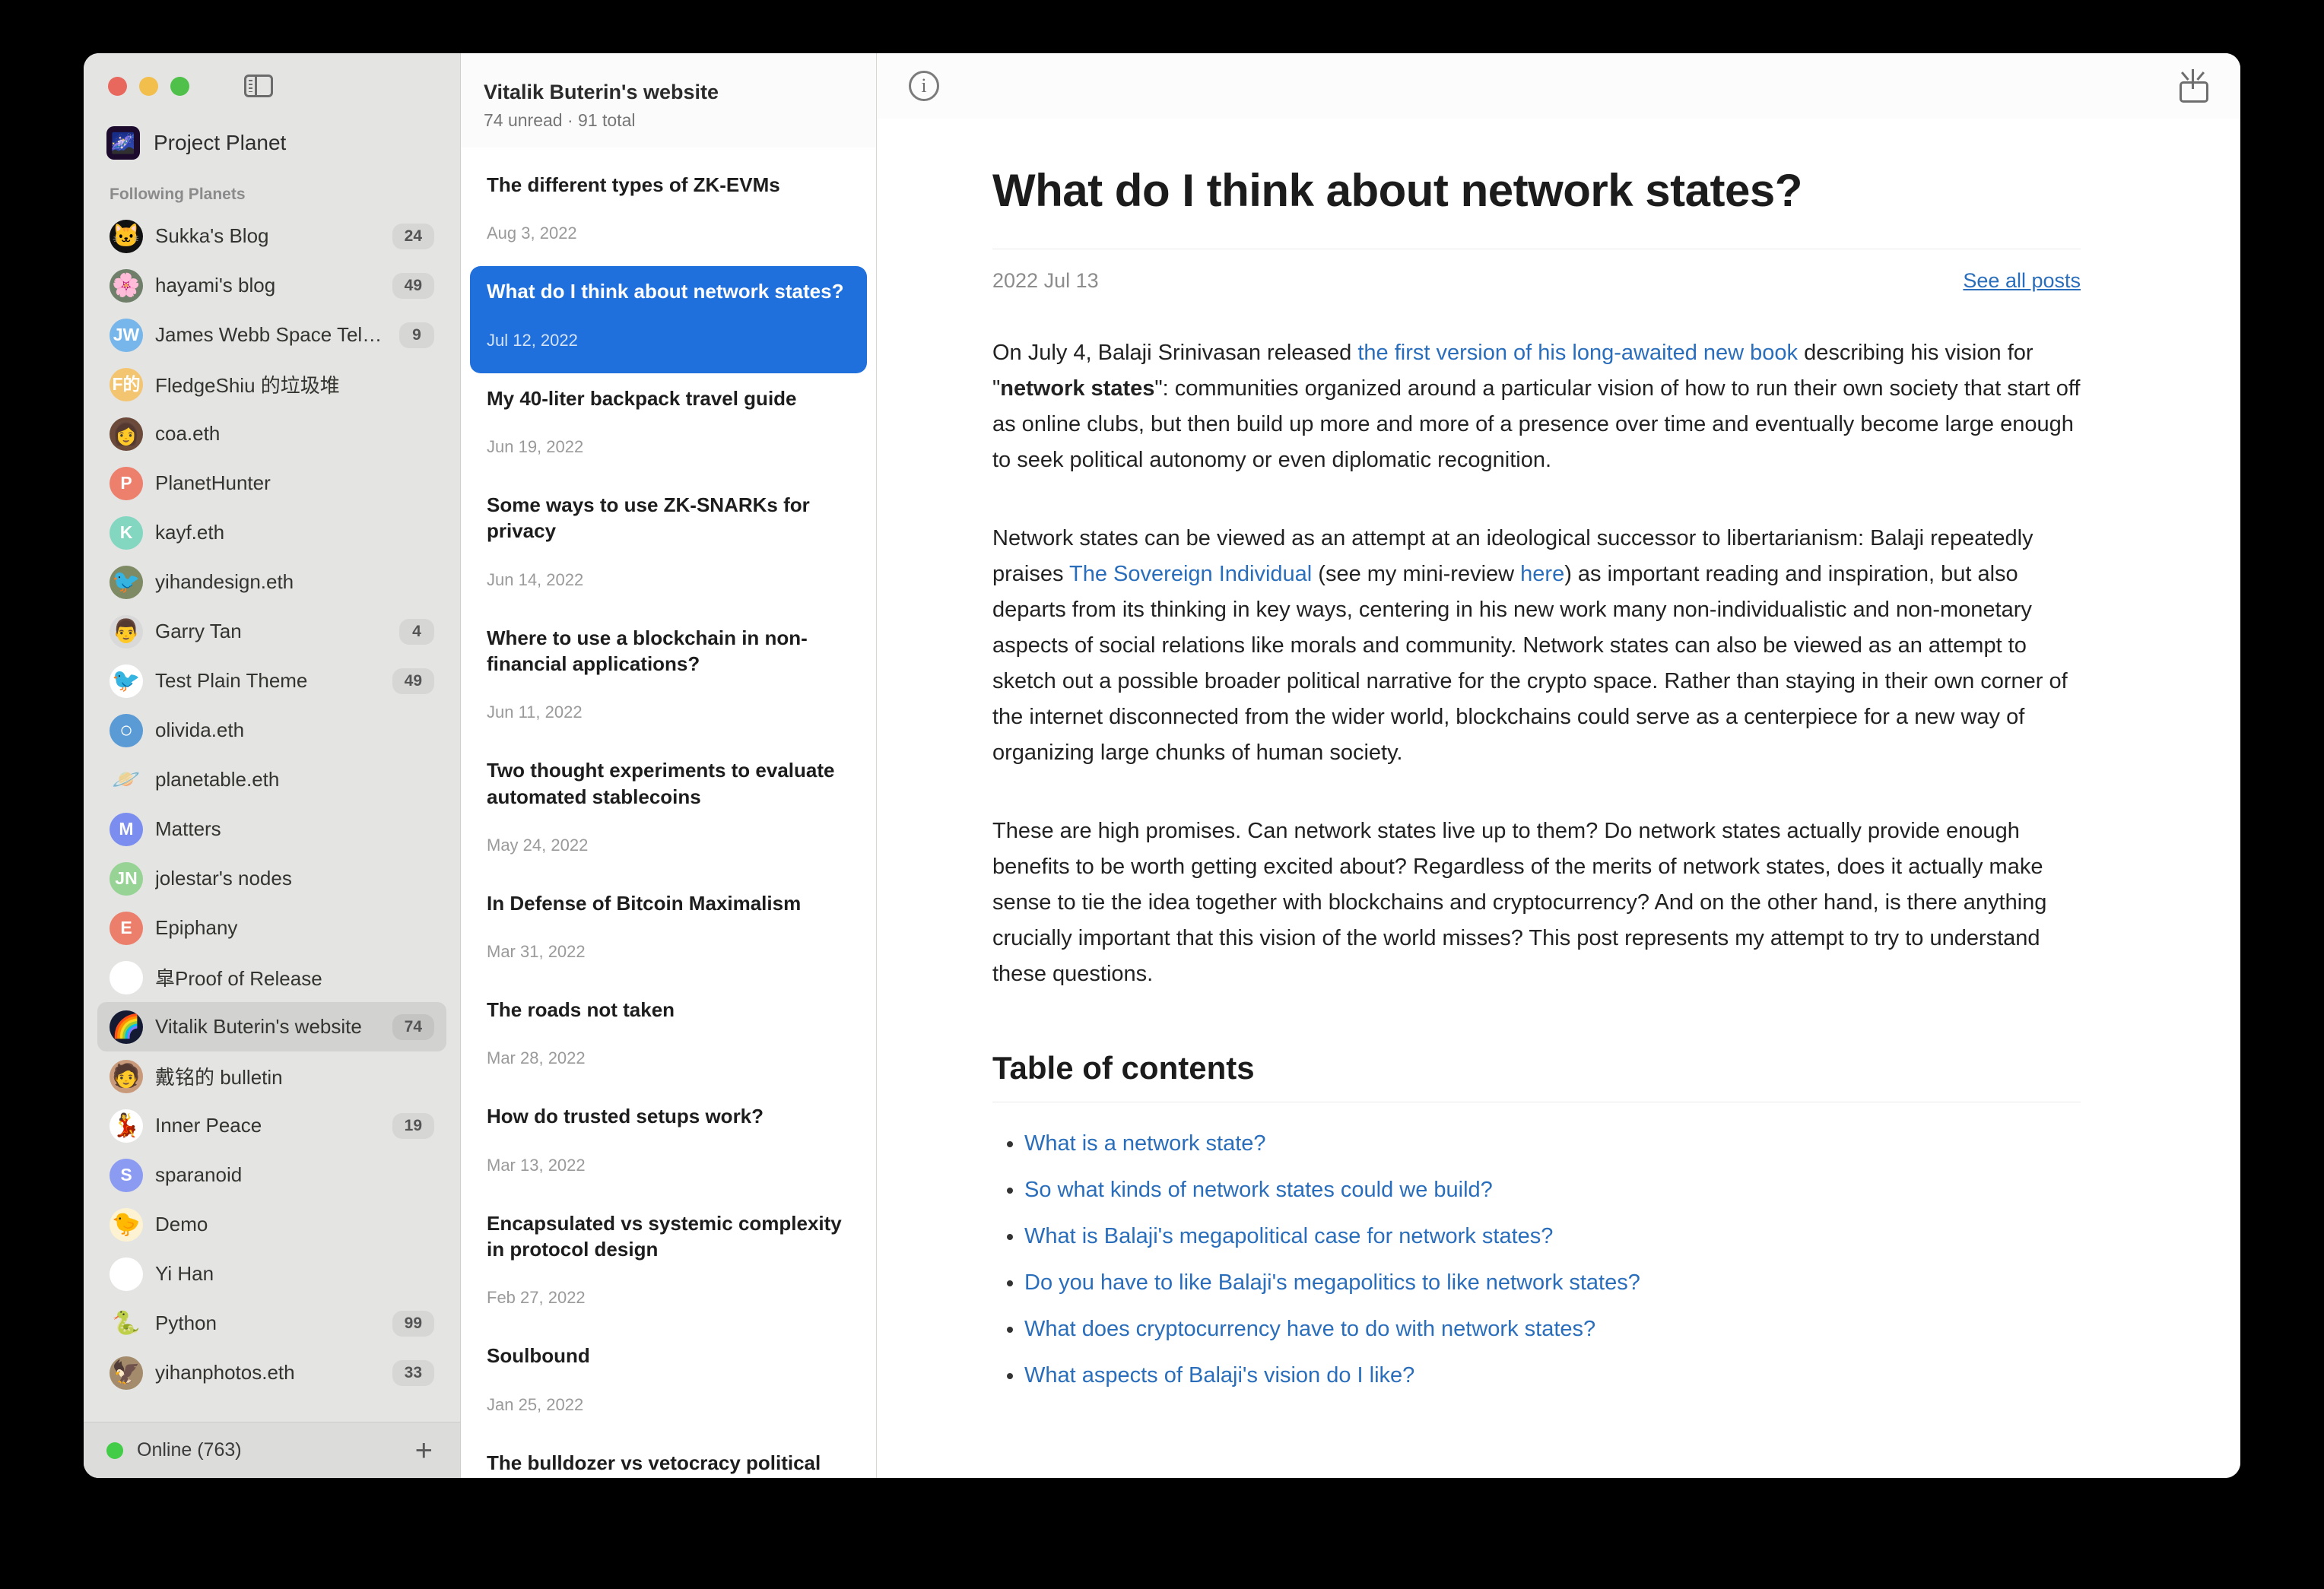 The width and height of the screenshot is (2324, 1589). I want to click on share-icon, so click(2194, 86).